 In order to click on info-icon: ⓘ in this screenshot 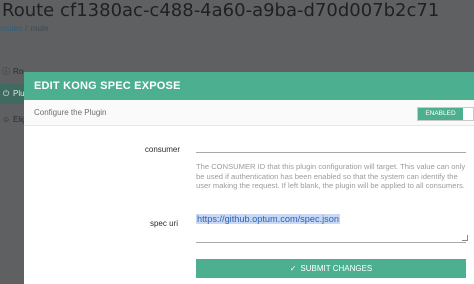, I will do `click(6, 71)`.